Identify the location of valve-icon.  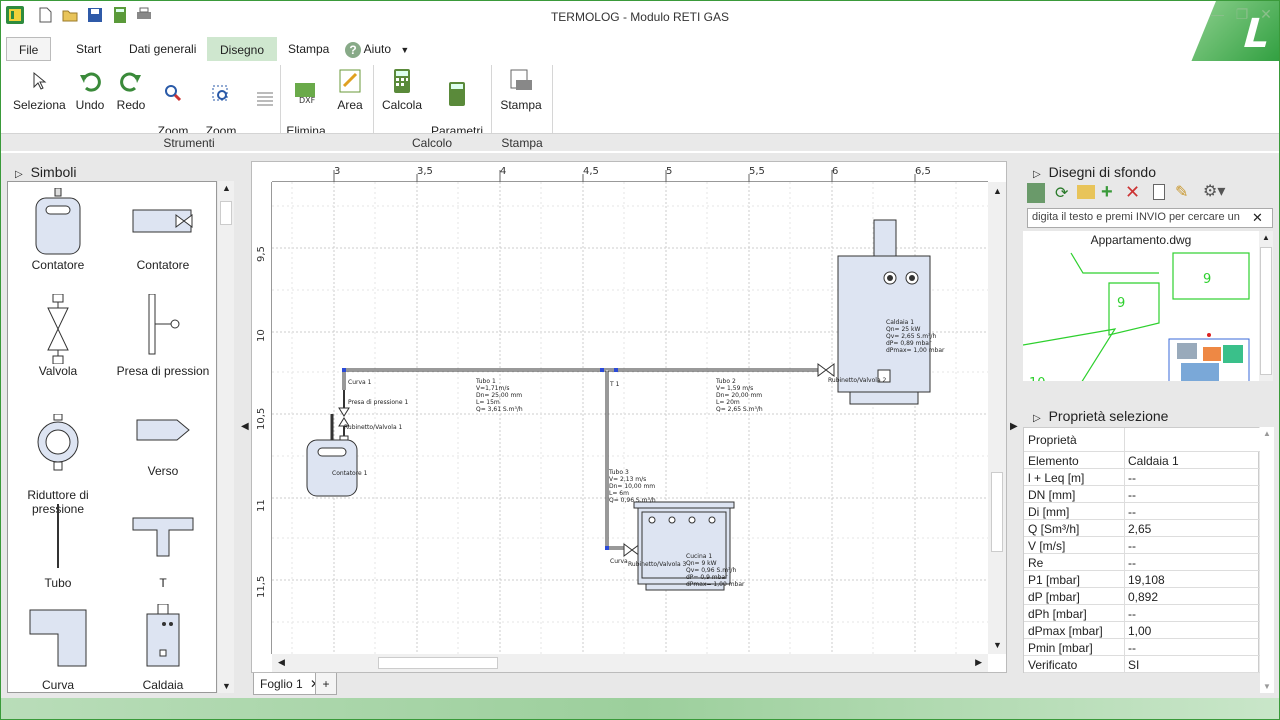
(58, 329).